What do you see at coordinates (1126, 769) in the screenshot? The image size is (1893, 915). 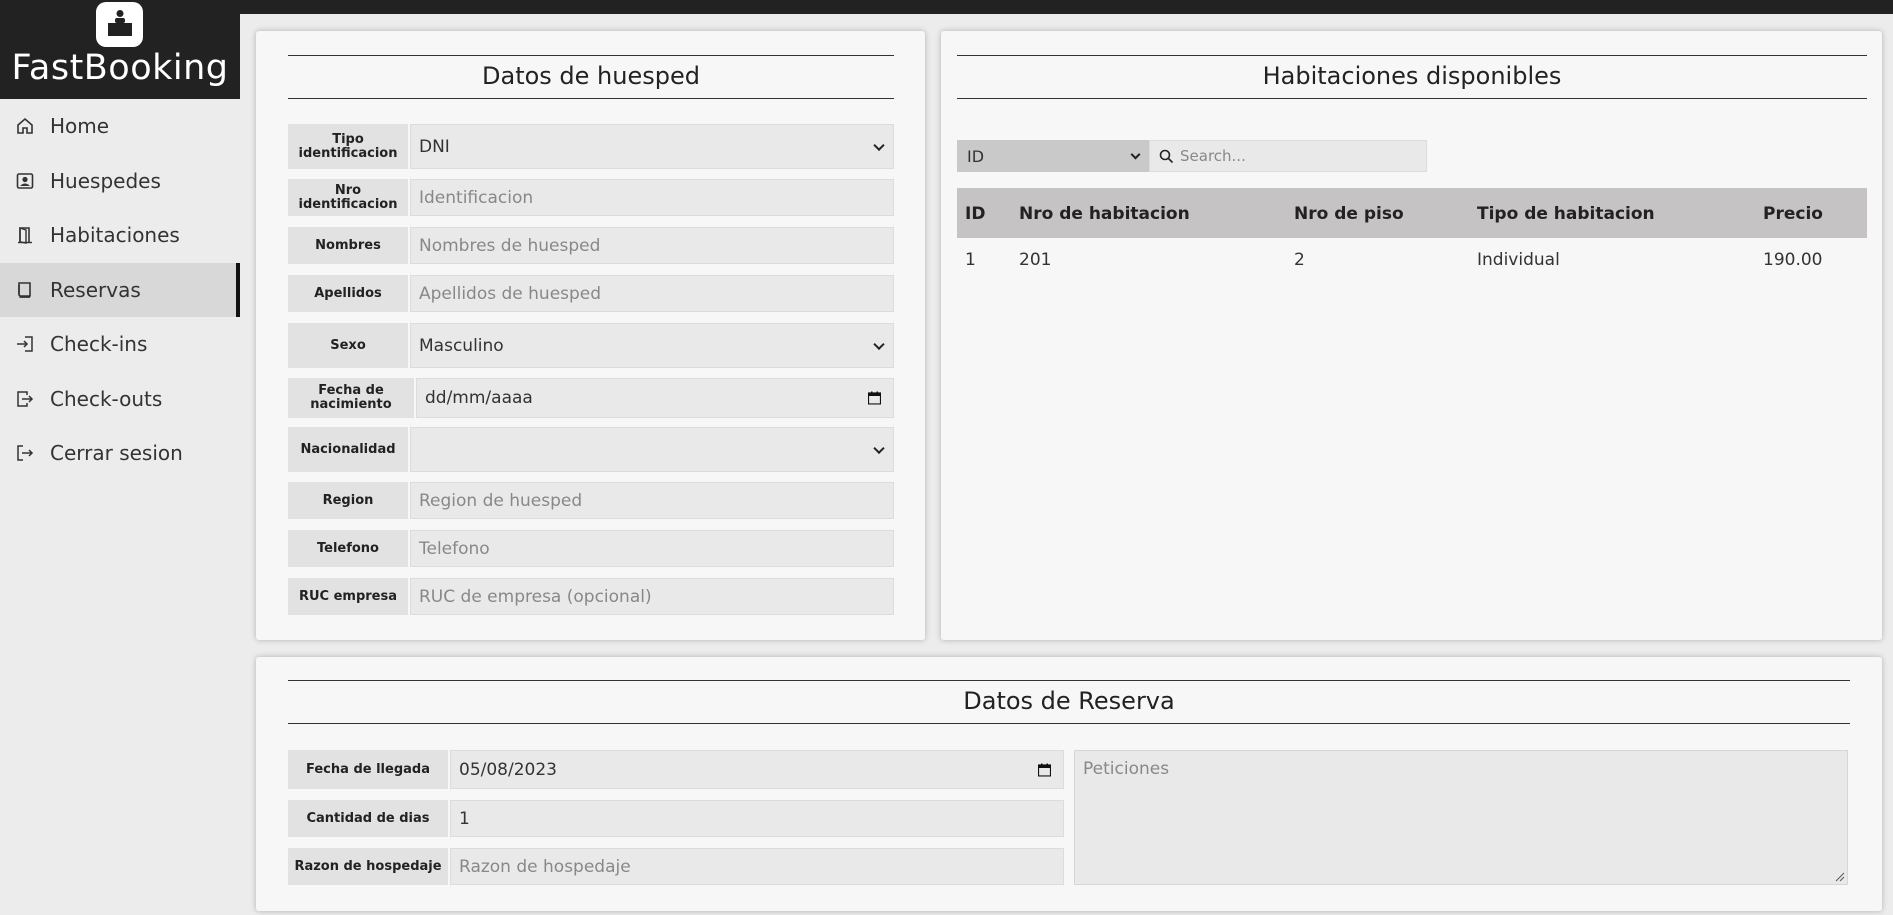 I see `textarea-placeholder: Peticiones` at bounding box center [1126, 769].